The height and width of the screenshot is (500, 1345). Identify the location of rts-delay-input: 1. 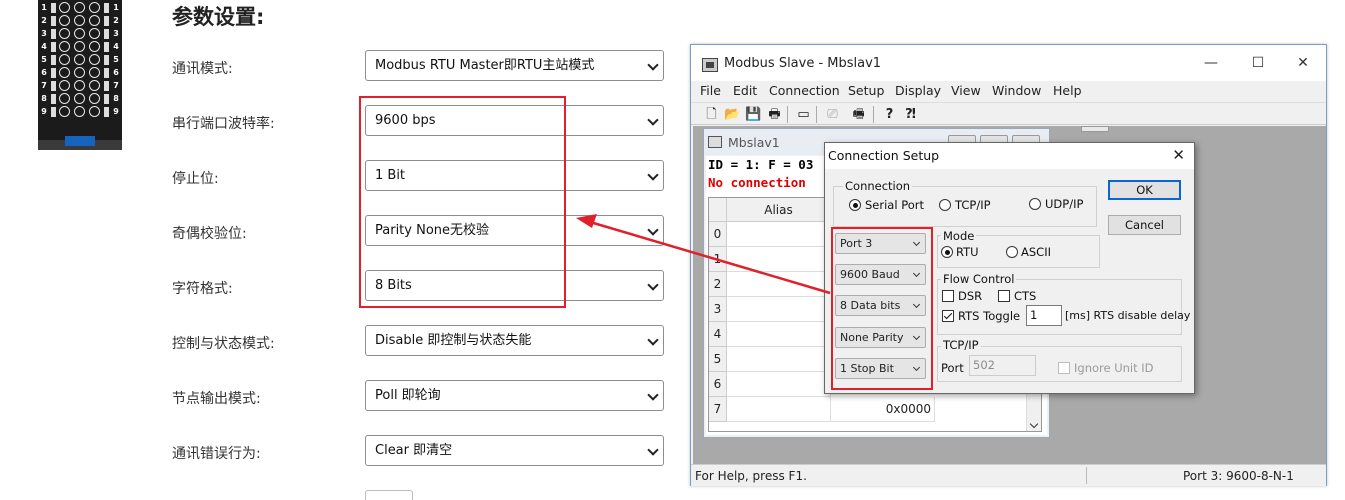
(1044, 315).